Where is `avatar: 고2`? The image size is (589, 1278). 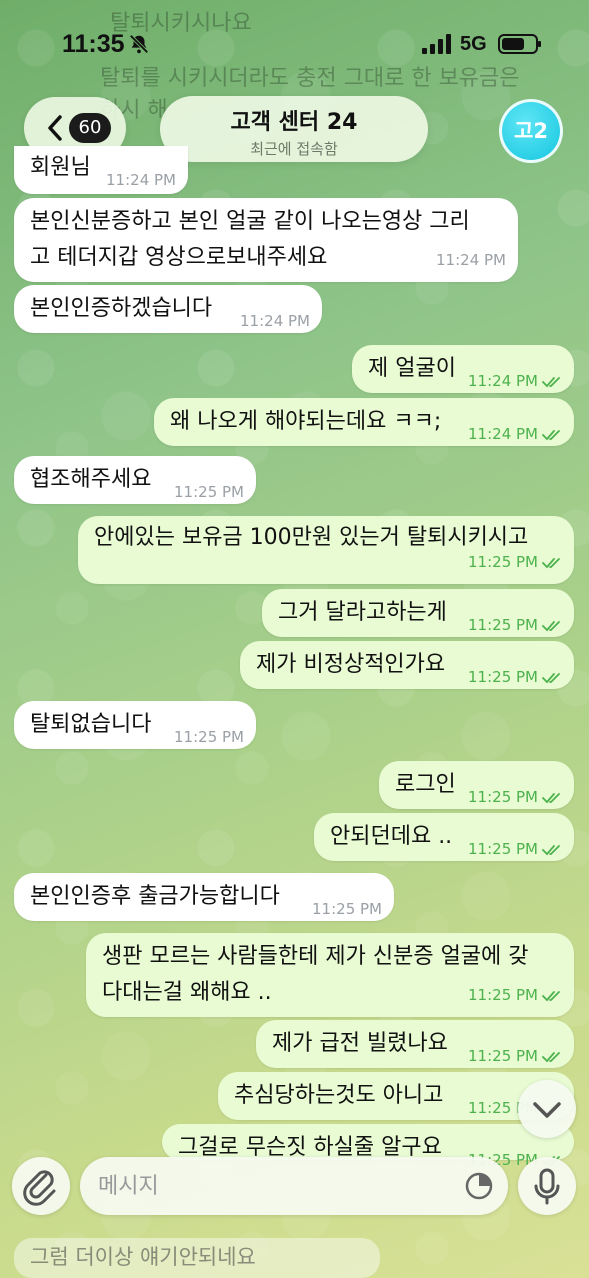 avatar: 고2 is located at coordinates (531, 131).